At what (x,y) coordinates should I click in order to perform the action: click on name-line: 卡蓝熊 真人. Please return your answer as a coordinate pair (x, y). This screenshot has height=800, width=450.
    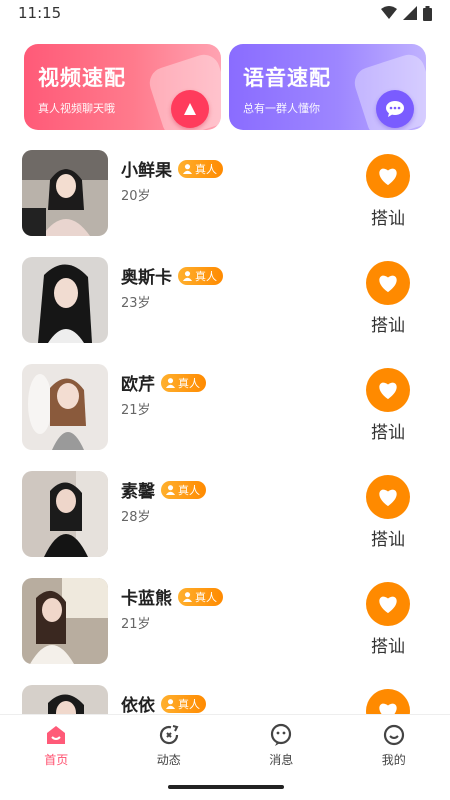
    Looking at the image, I should click on (172, 596).